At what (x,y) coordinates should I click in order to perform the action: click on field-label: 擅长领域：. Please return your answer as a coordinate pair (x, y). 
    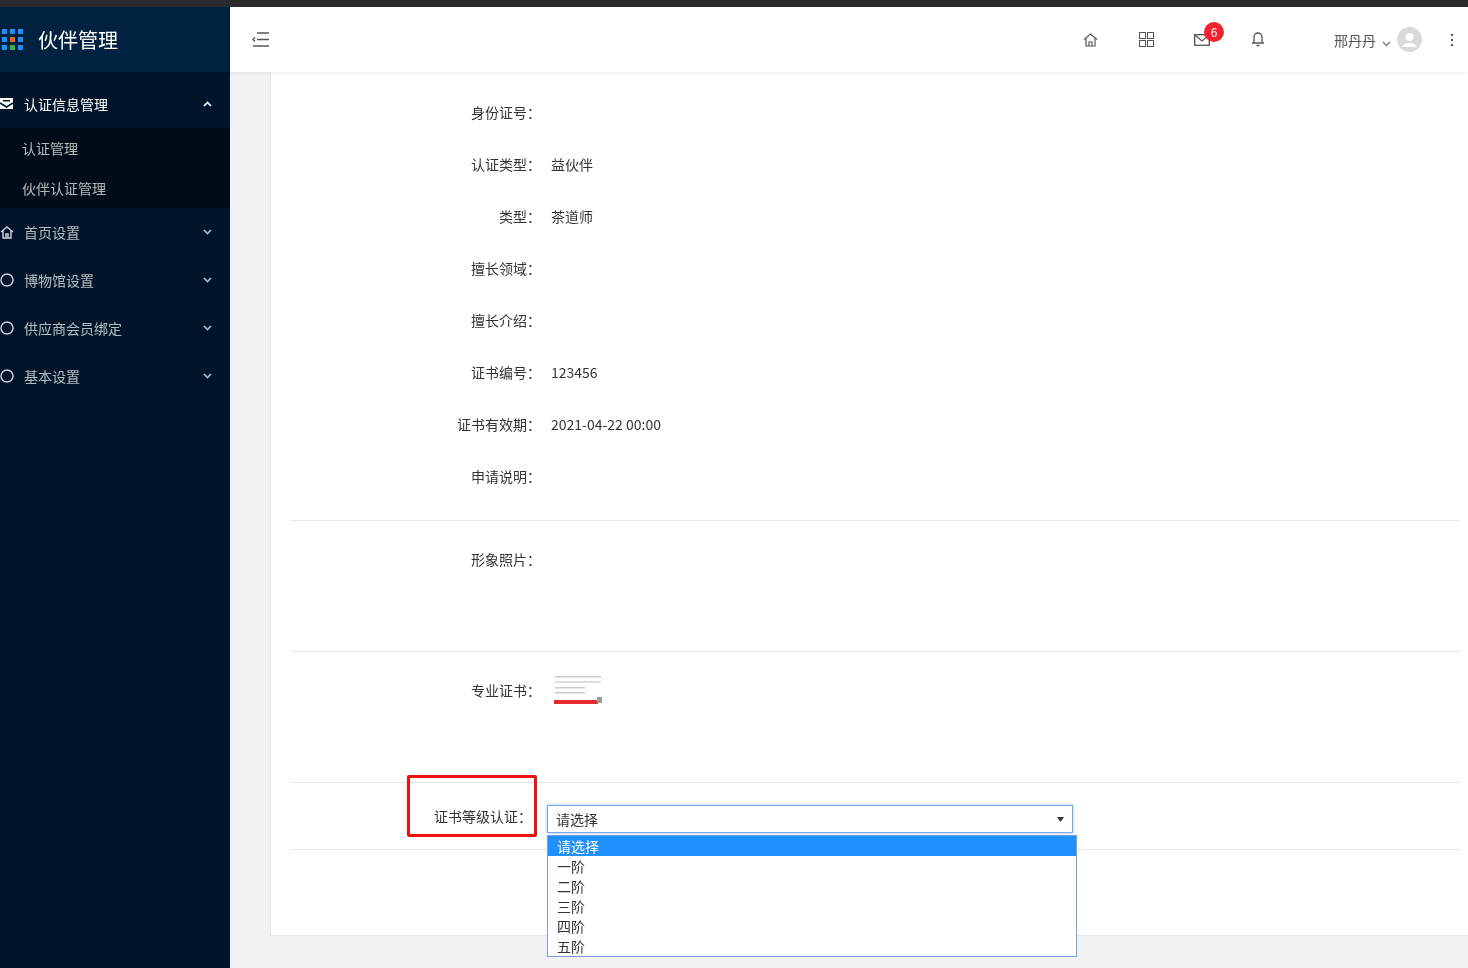
    Looking at the image, I should click on (505, 268).